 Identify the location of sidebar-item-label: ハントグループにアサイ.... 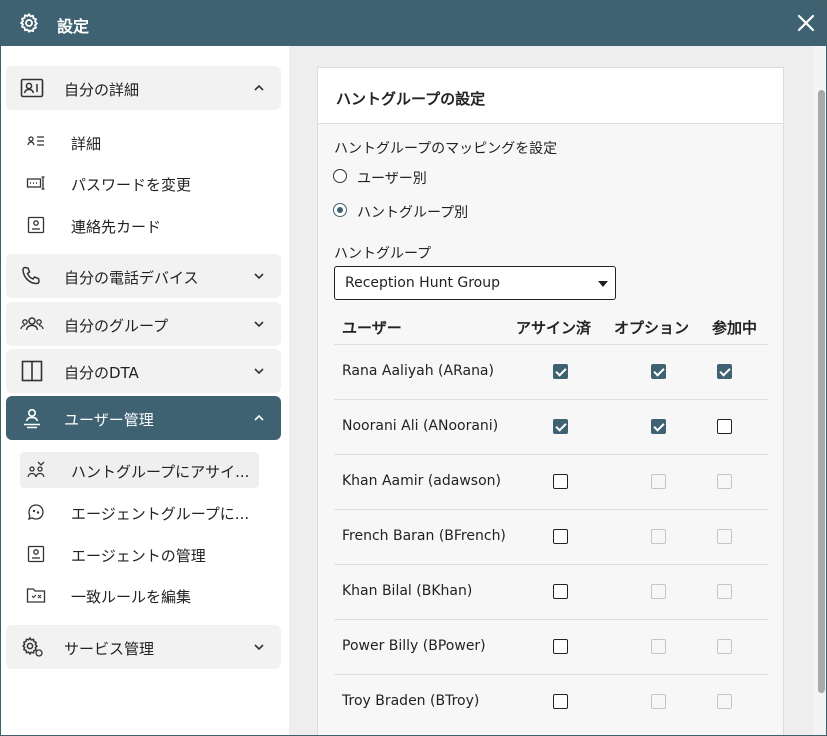
(160, 472).